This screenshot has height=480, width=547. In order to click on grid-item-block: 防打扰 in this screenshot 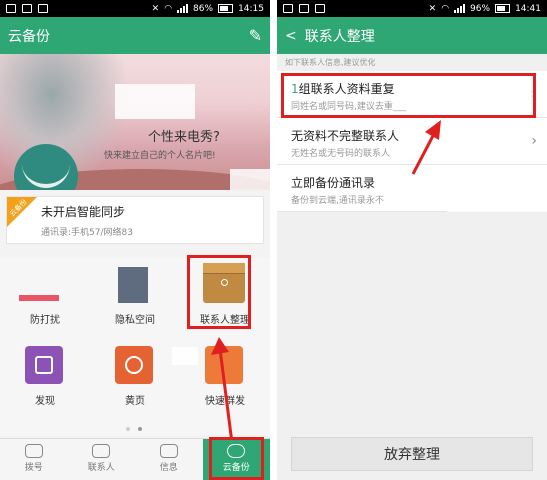, I will do `click(45, 299)`.